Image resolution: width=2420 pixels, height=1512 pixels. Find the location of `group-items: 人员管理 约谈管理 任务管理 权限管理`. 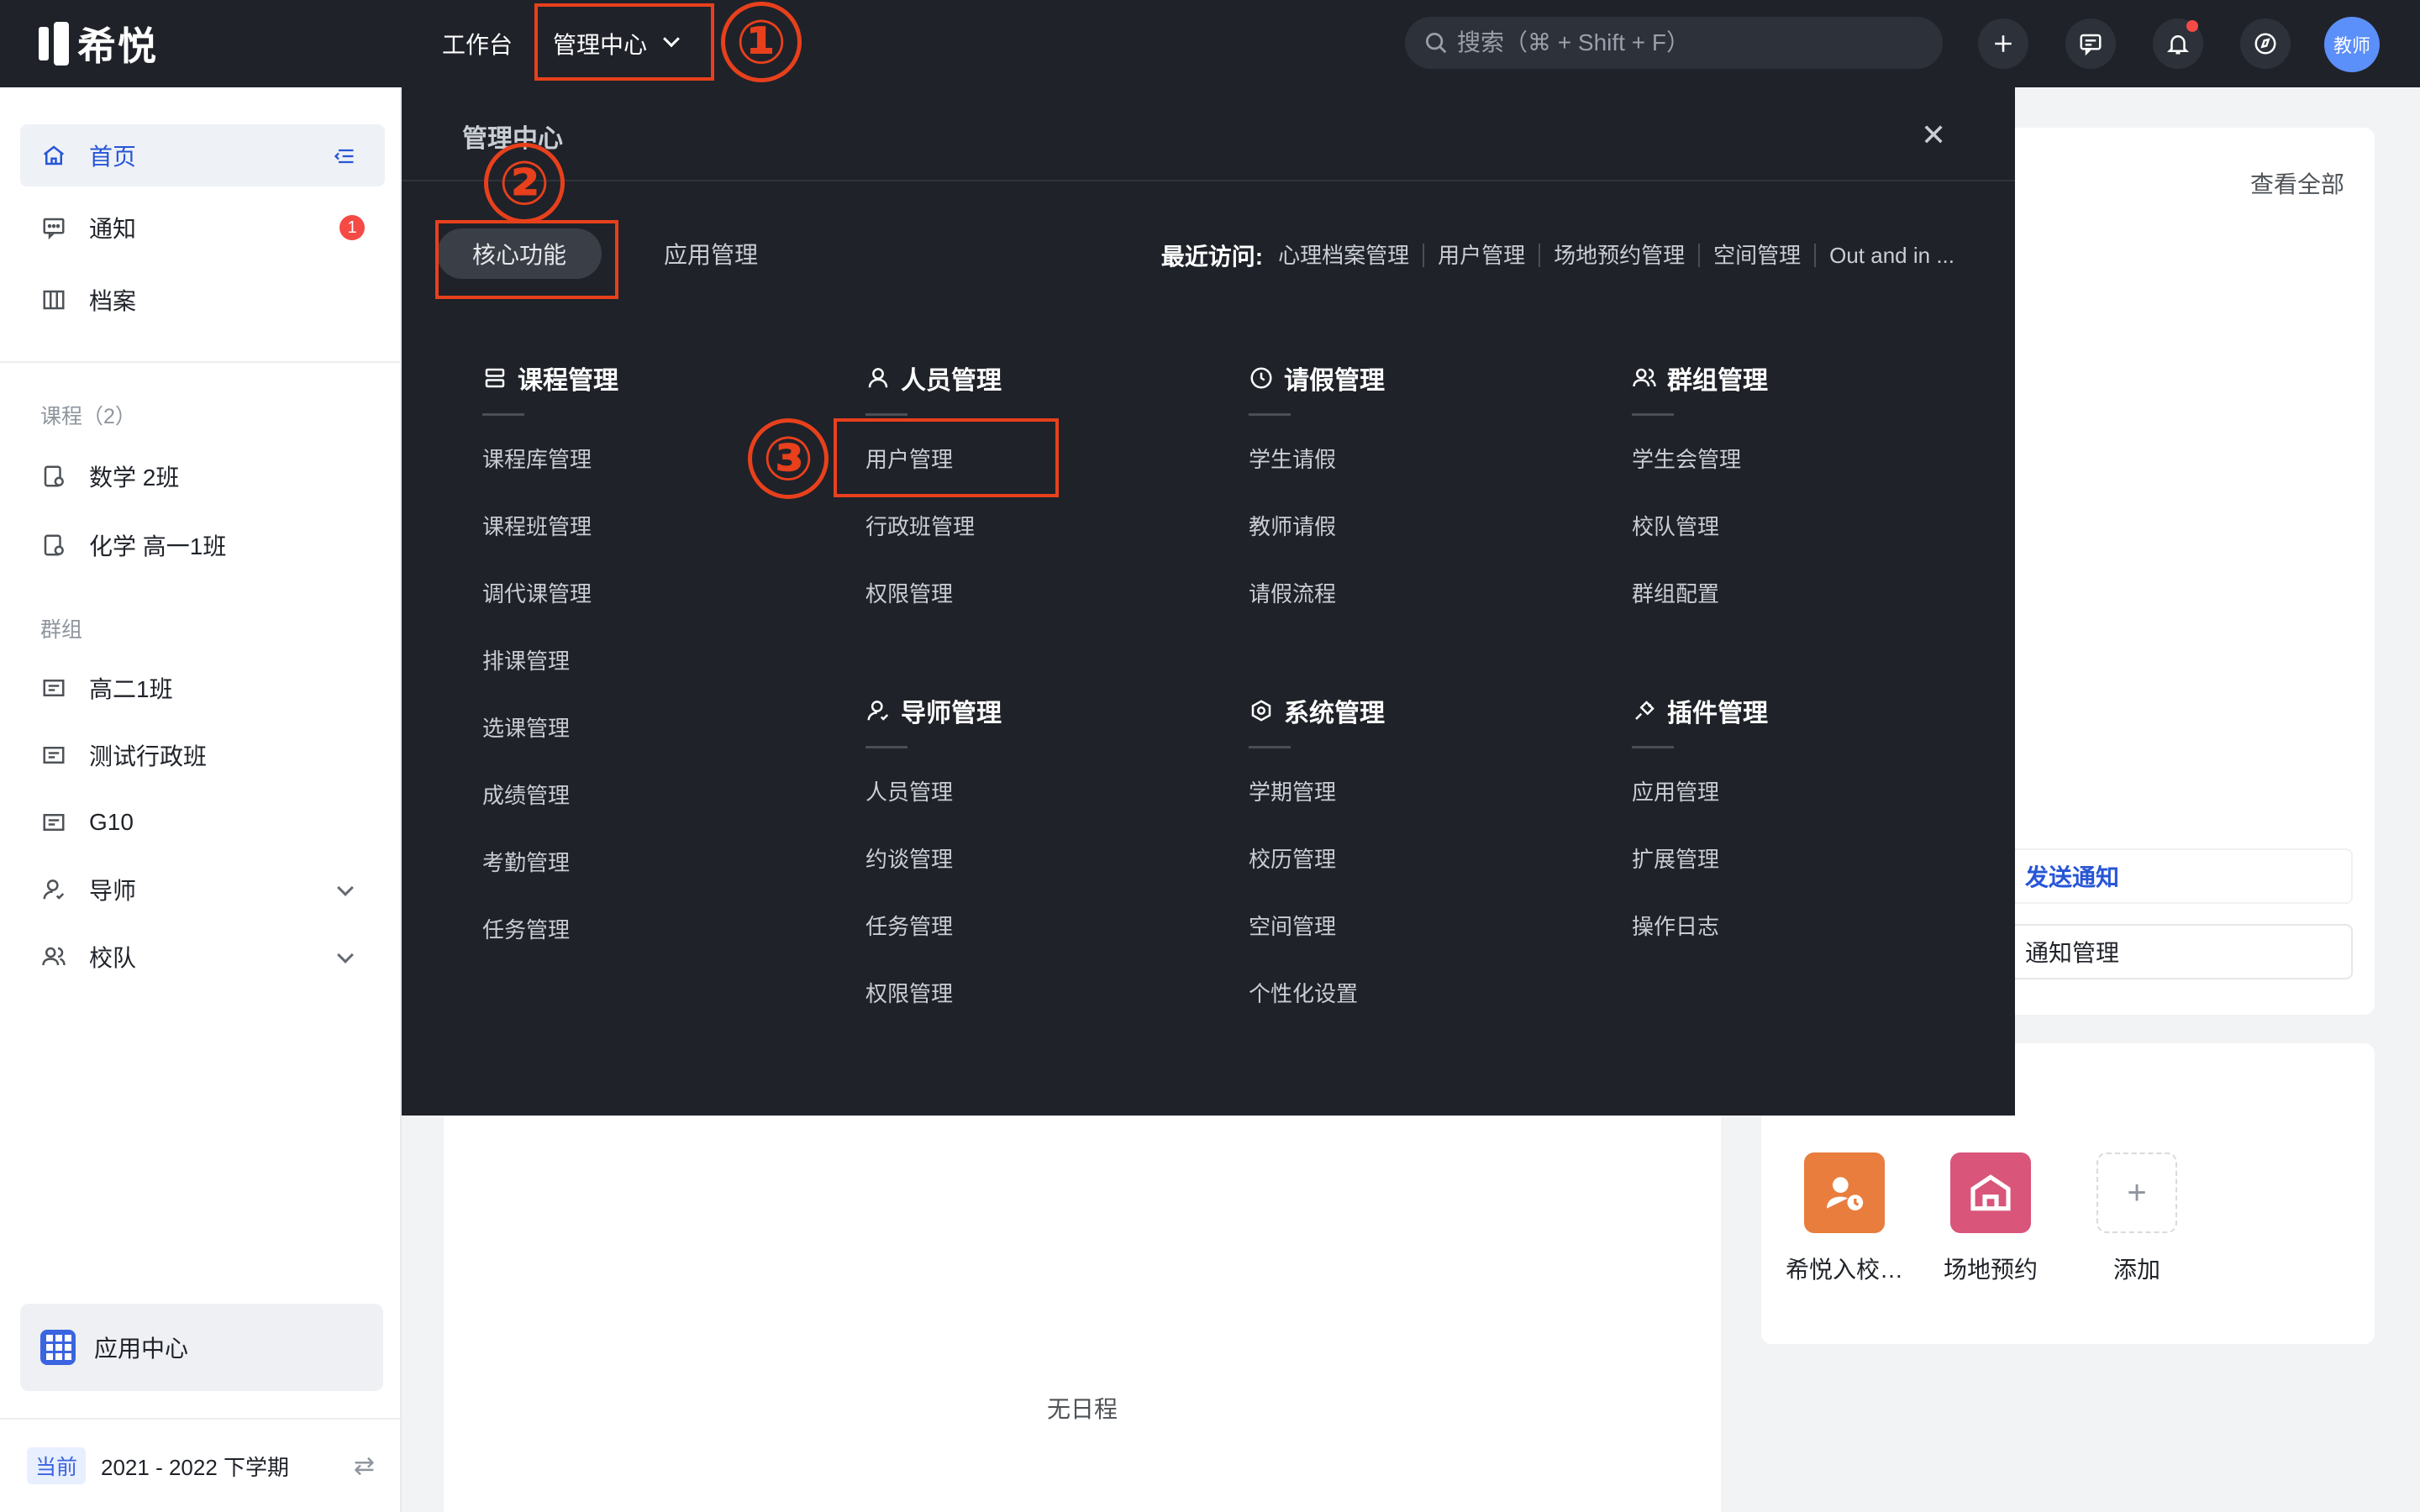

group-items: 人员管理 约谈管理 任务管理 权限管理 is located at coordinates (1033, 893).